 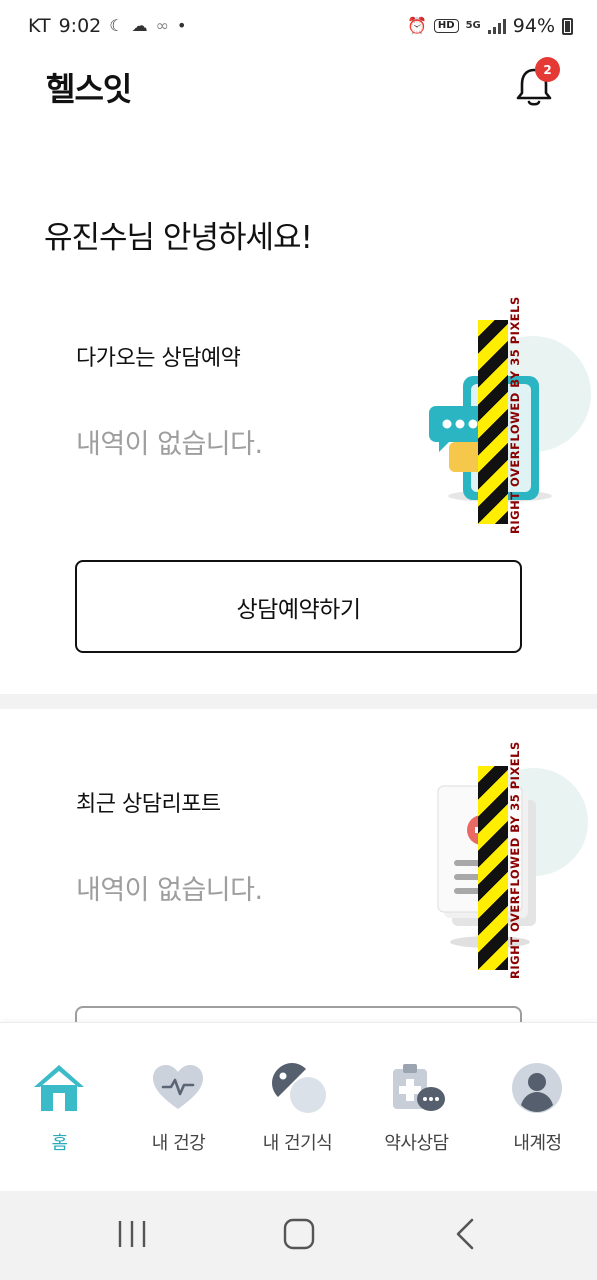 I want to click on nav-label-home: 홈, so click(x=59, y=1143).